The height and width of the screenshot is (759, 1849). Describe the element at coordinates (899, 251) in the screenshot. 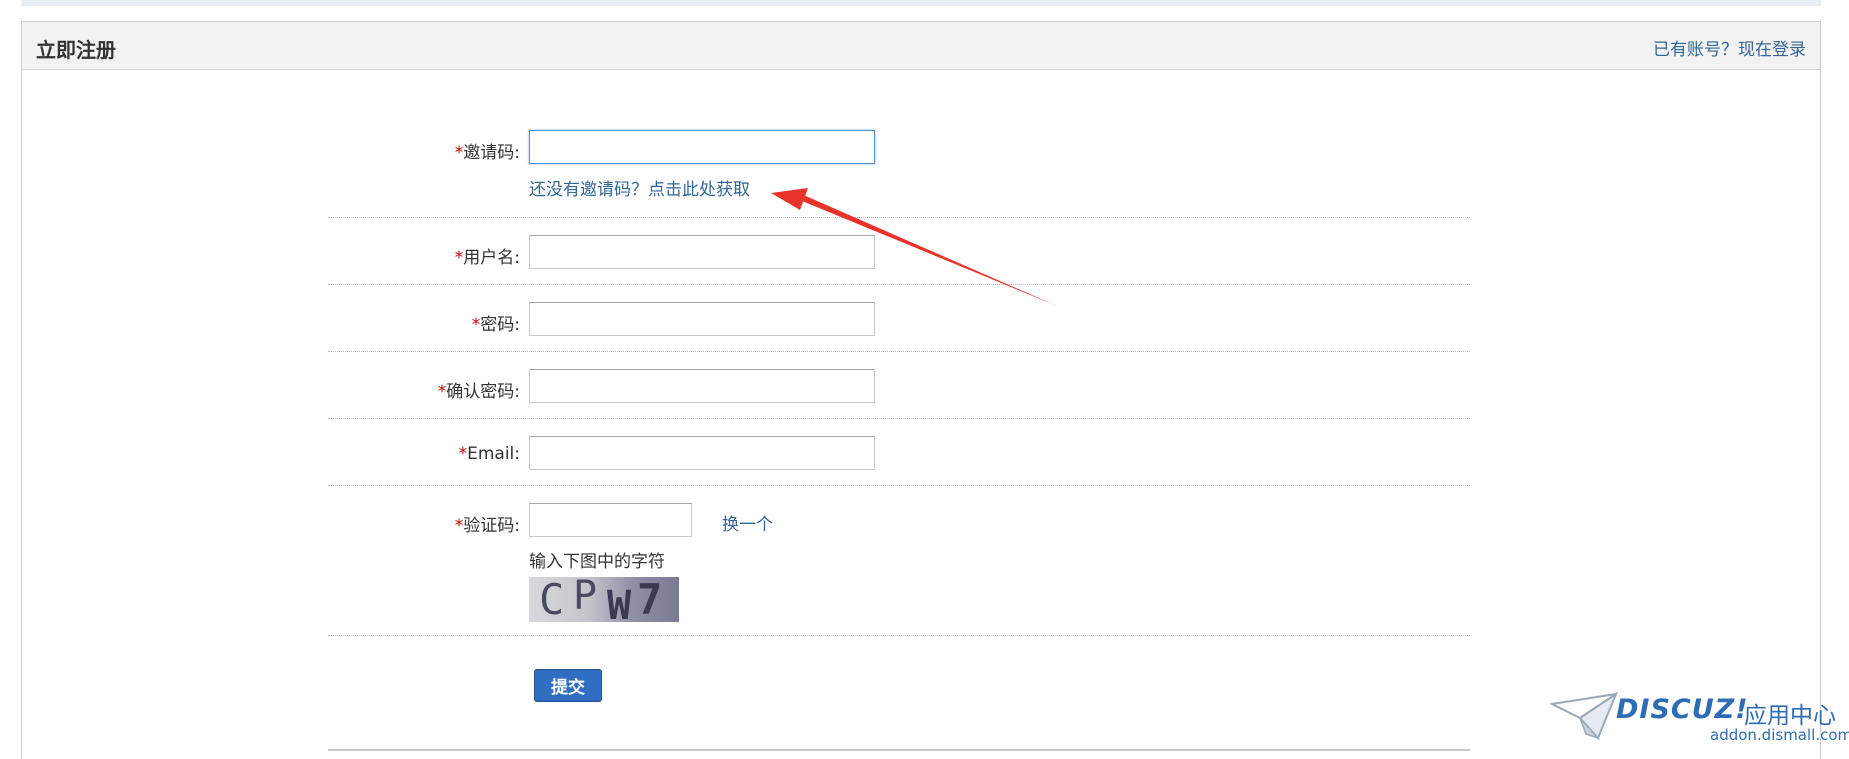

I see `form-row-username: *用户名:` at that location.